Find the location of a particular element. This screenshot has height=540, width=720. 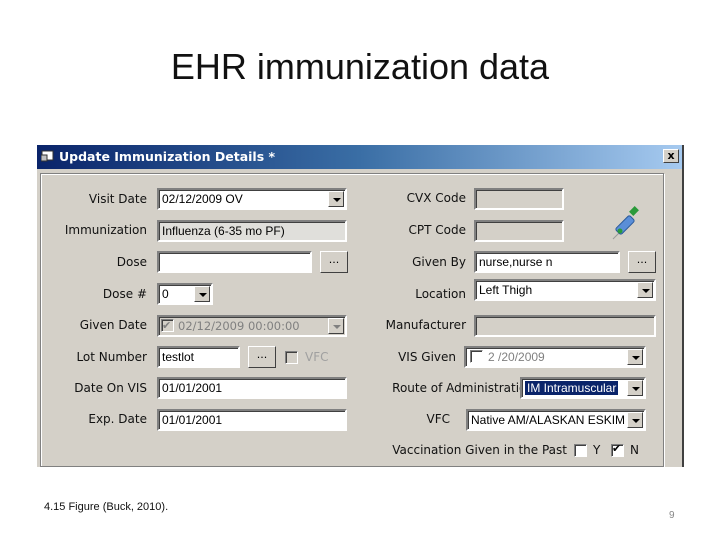

vis-given-label: VIS Given is located at coordinates (427, 357).